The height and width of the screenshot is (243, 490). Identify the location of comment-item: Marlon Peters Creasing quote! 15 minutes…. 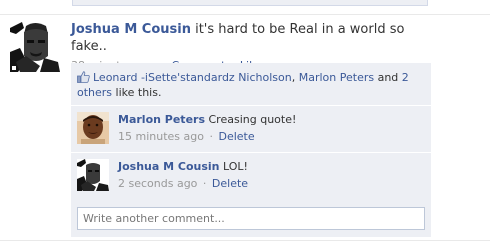
(251, 128).